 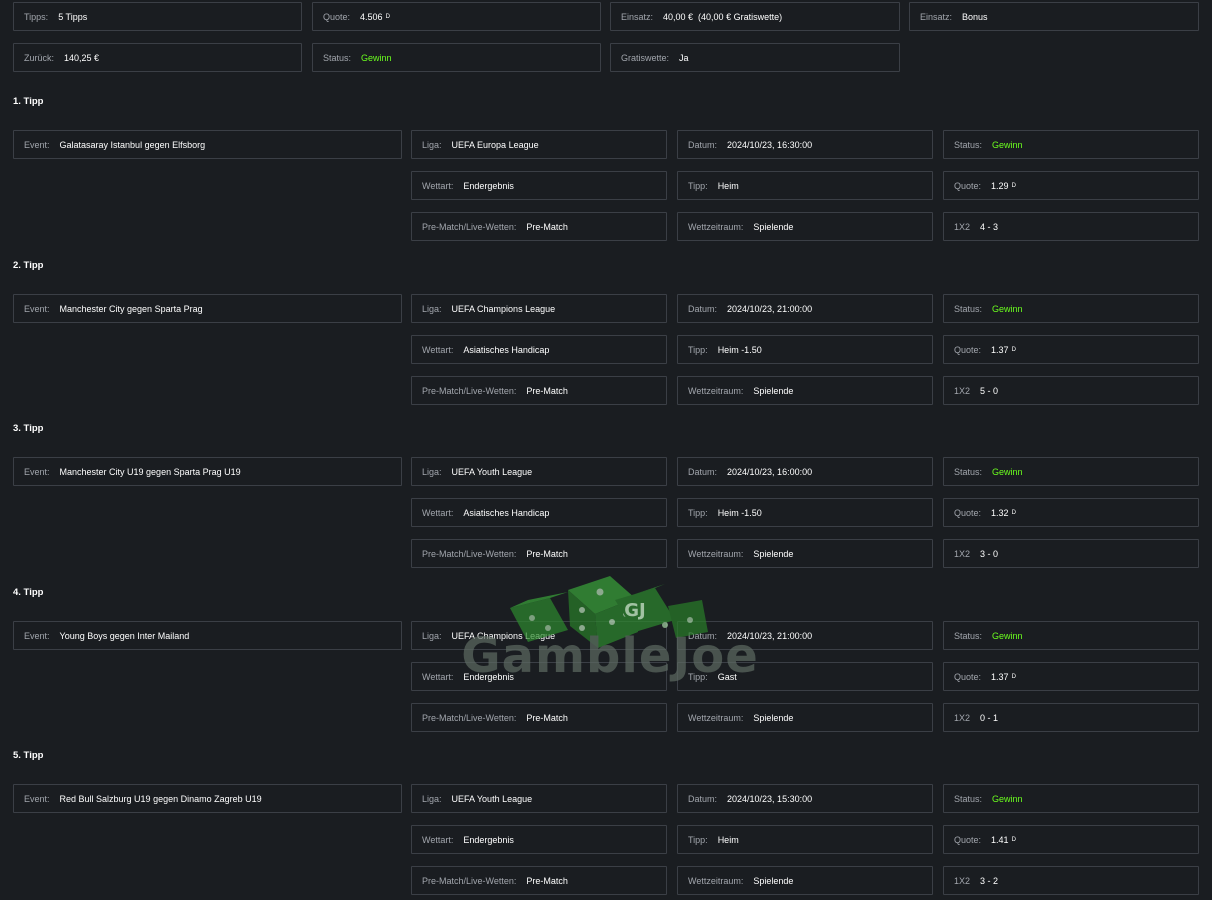 What do you see at coordinates (1071, 226) in the screenshot?
I see `tip-result: 1X2 4 - 3` at bounding box center [1071, 226].